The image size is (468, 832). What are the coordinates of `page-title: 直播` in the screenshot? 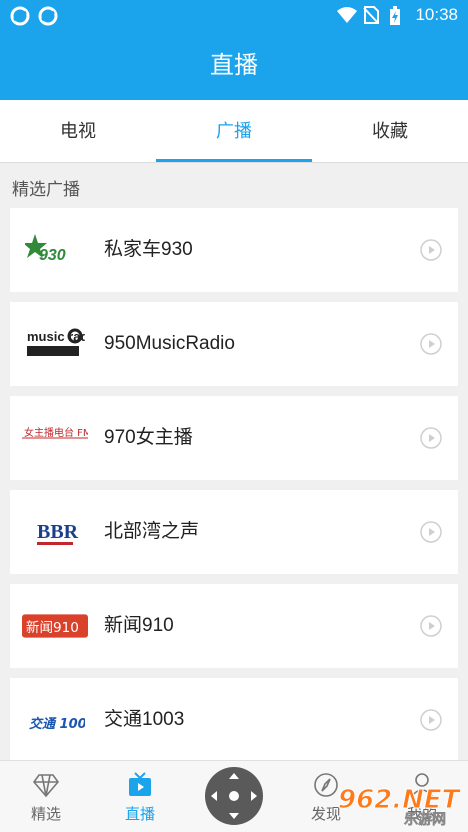 It's located at (234, 66).